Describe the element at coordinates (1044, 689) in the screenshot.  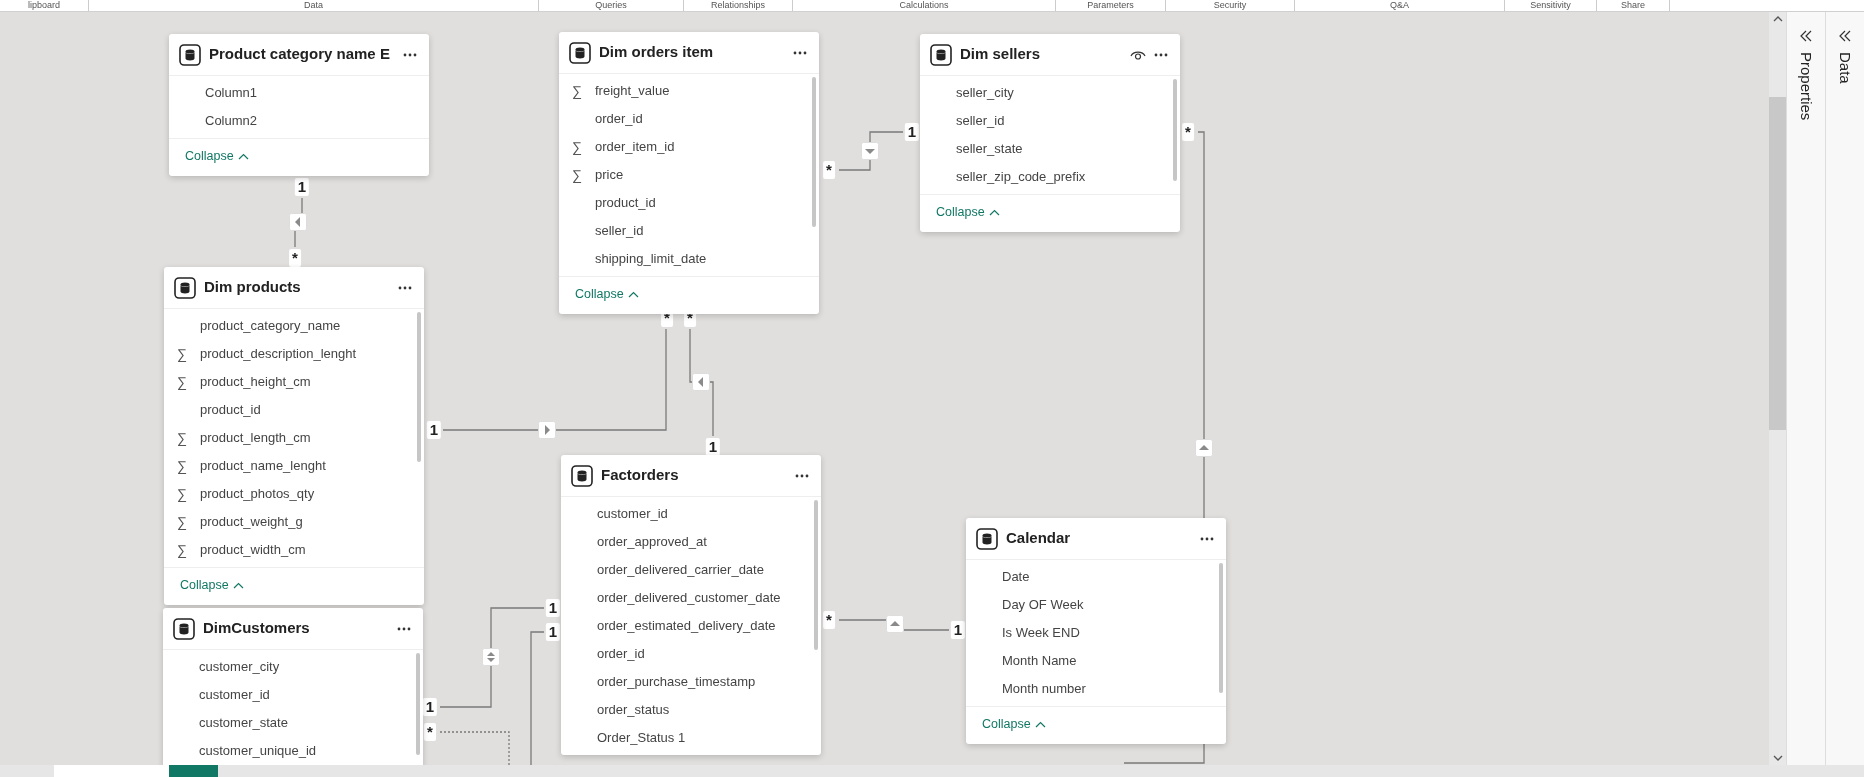
I see `column-name: Month number` at that location.